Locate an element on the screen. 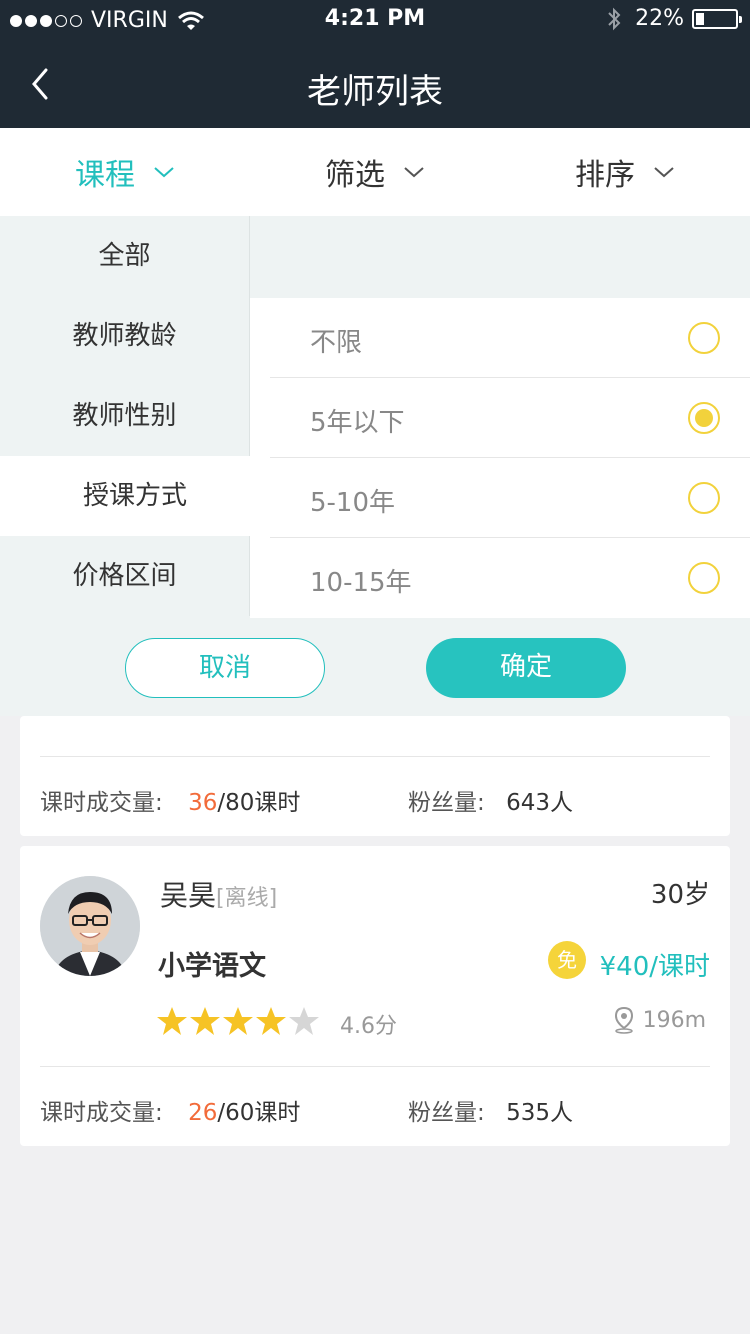  option-row: 5年以下 is located at coordinates (510, 418).